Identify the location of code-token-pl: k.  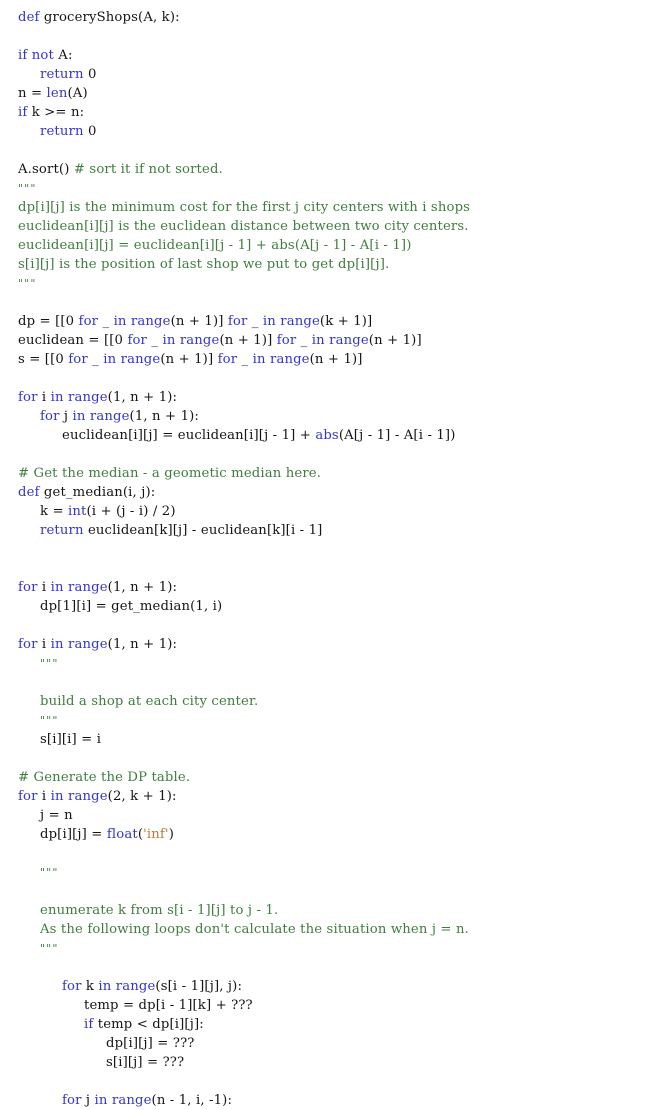
(90, 986).